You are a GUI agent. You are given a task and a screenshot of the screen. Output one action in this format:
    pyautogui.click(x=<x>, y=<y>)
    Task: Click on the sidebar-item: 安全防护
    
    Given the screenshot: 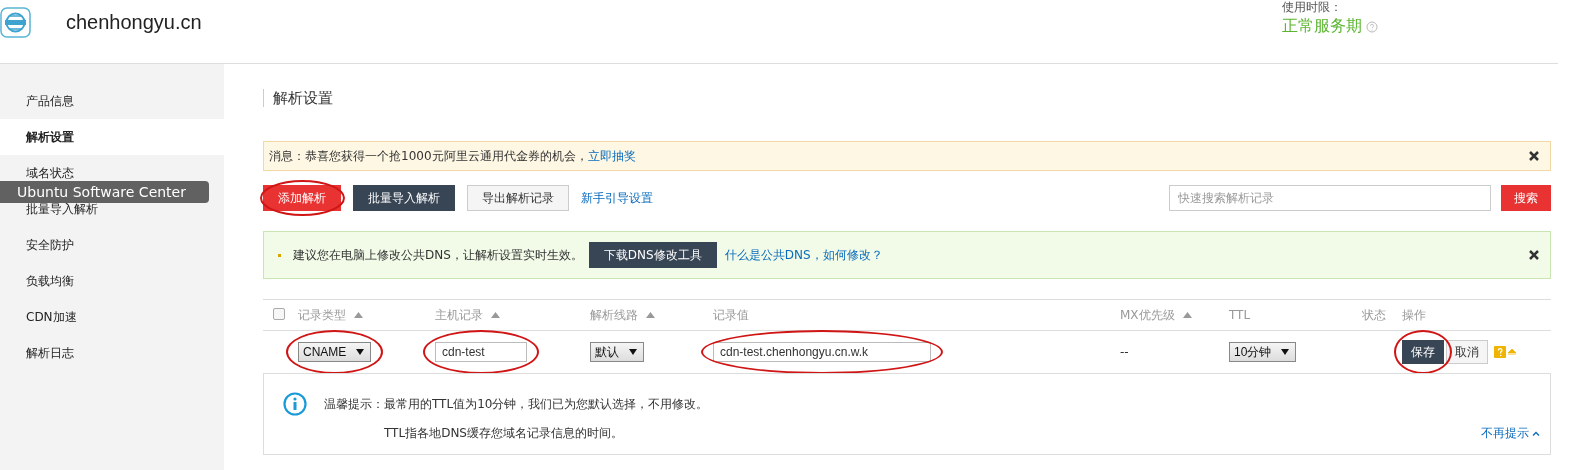 What is the action you would take?
    pyautogui.click(x=112, y=245)
    